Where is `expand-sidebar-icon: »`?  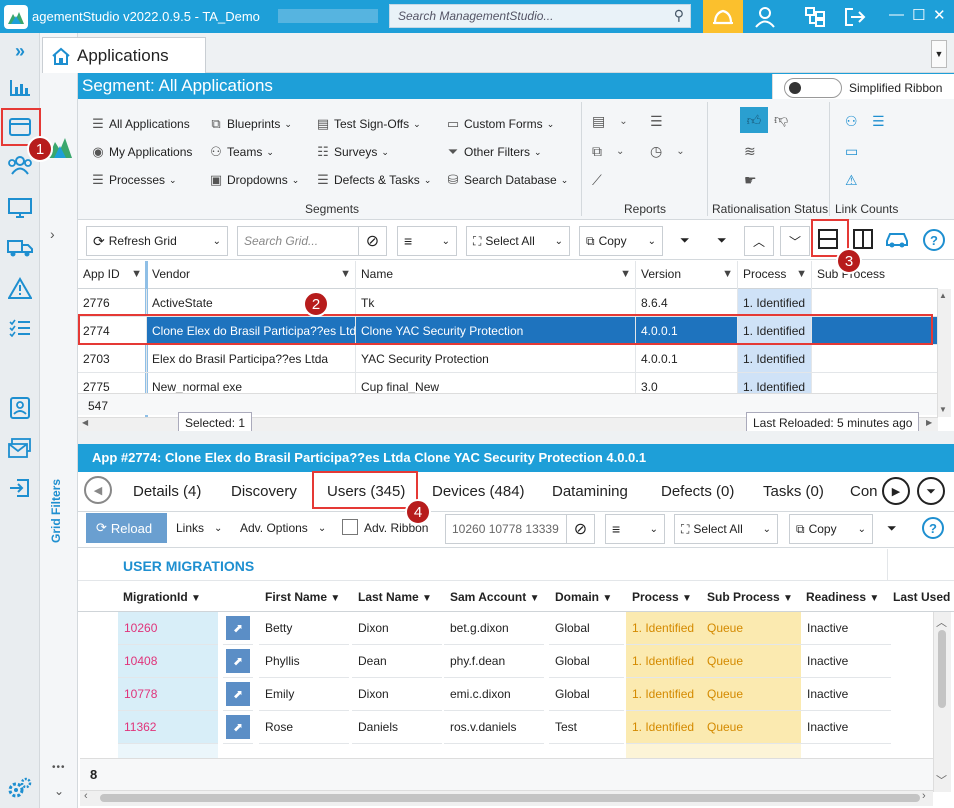
expand-sidebar-icon: » is located at coordinates (20, 51).